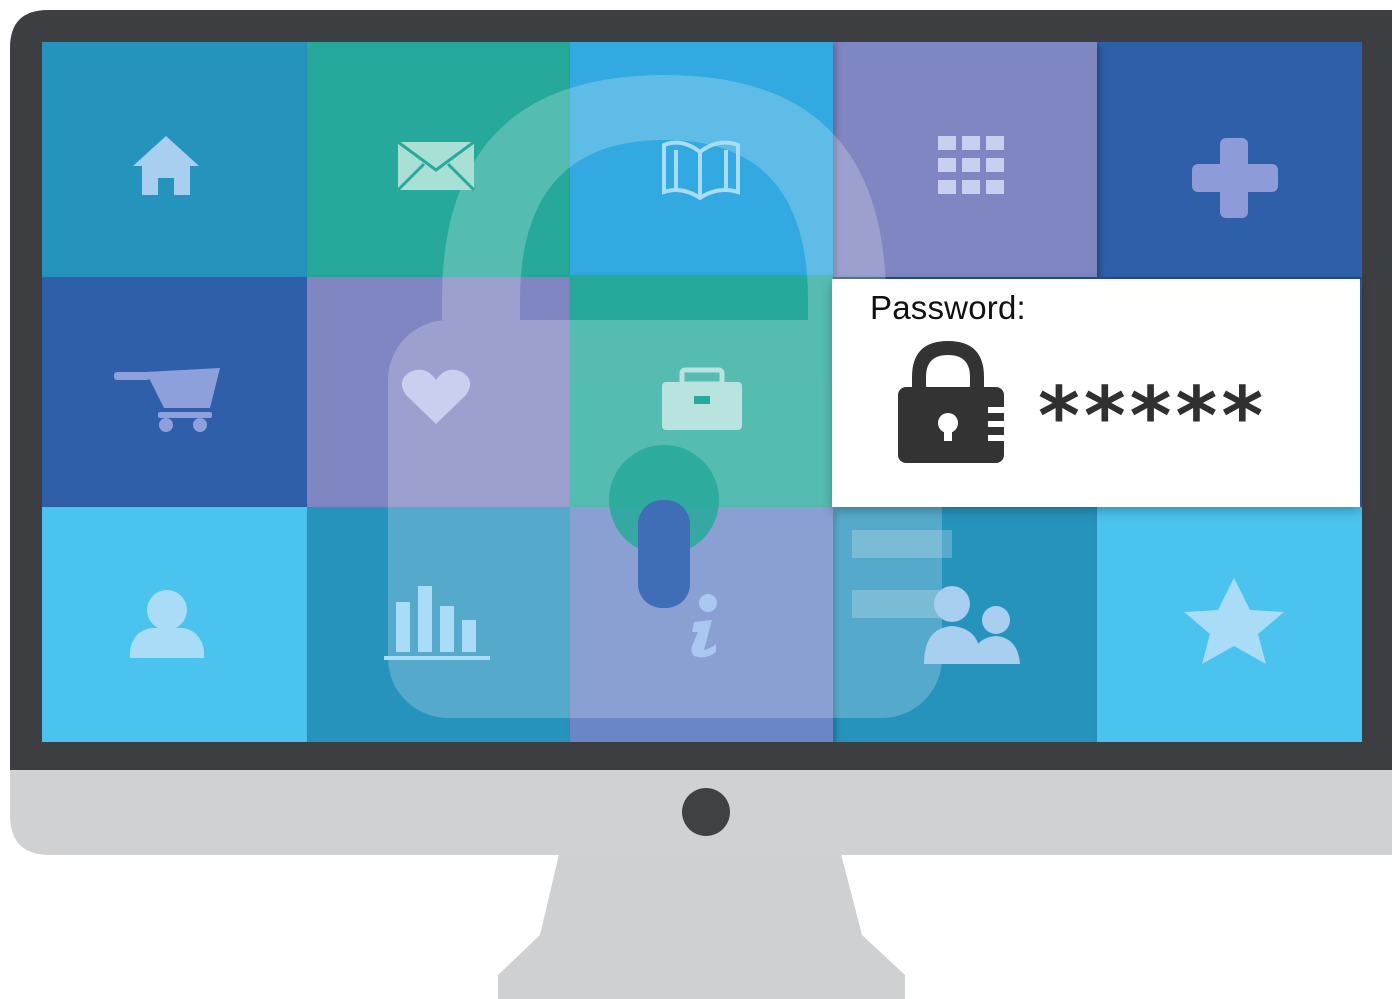  What do you see at coordinates (706, 812) in the screenshot?
I see `camera-dot` at bounding box center [706, 812].